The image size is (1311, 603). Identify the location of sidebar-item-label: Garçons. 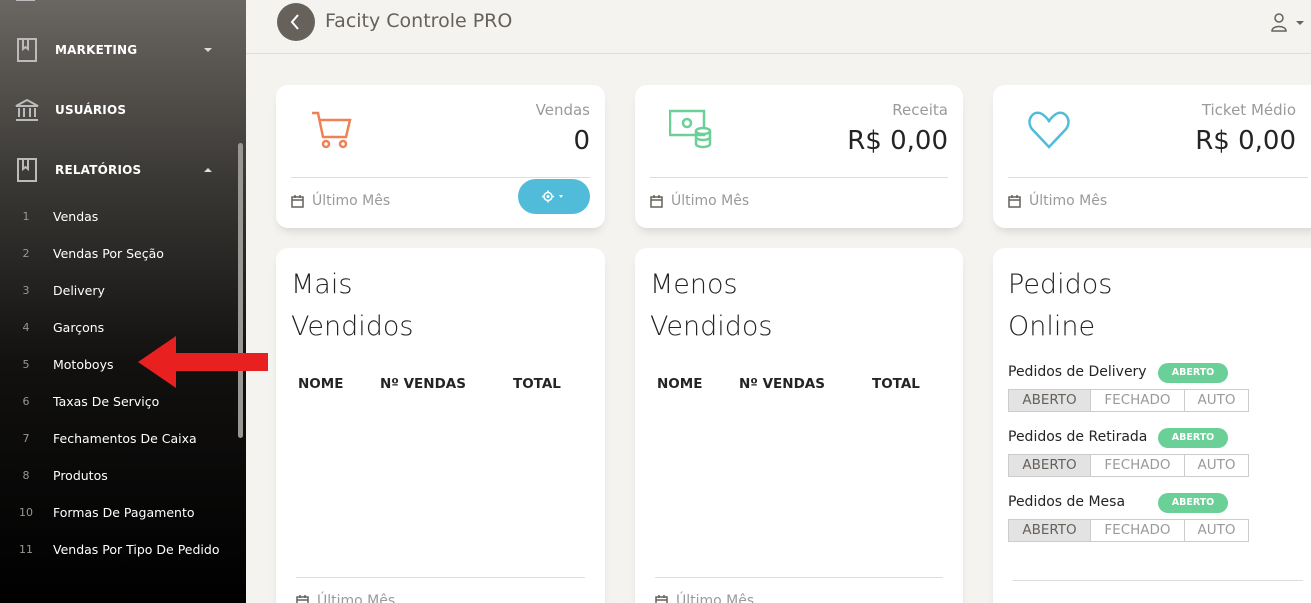
(79, 327).